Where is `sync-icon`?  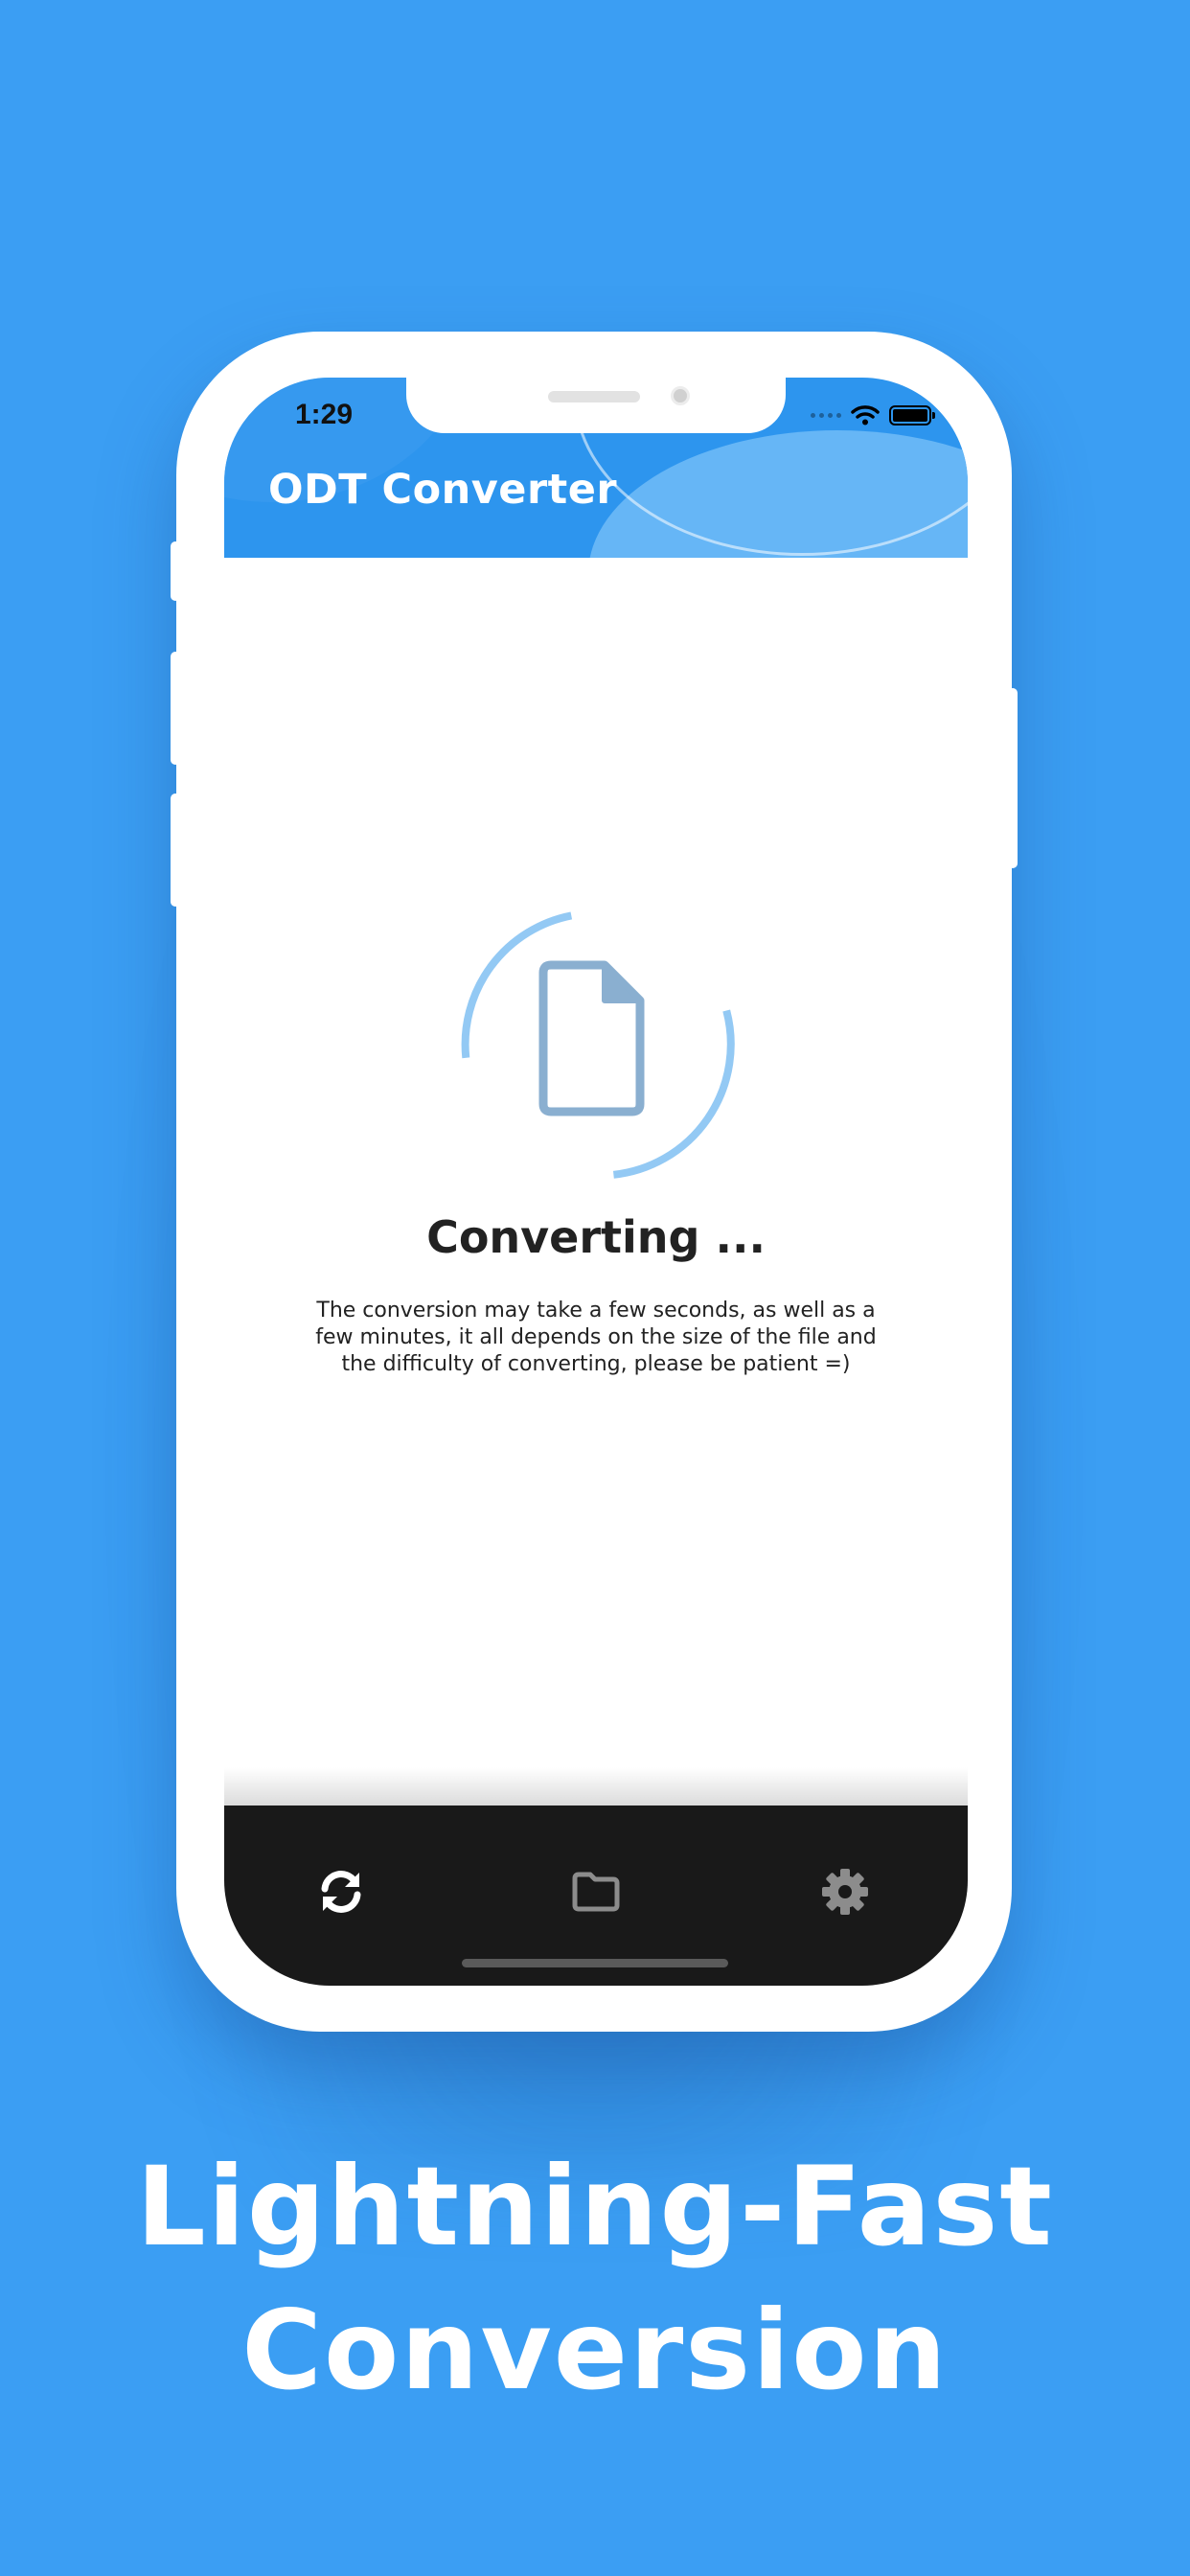 sync-icon is located at coordinates (341, 1892).